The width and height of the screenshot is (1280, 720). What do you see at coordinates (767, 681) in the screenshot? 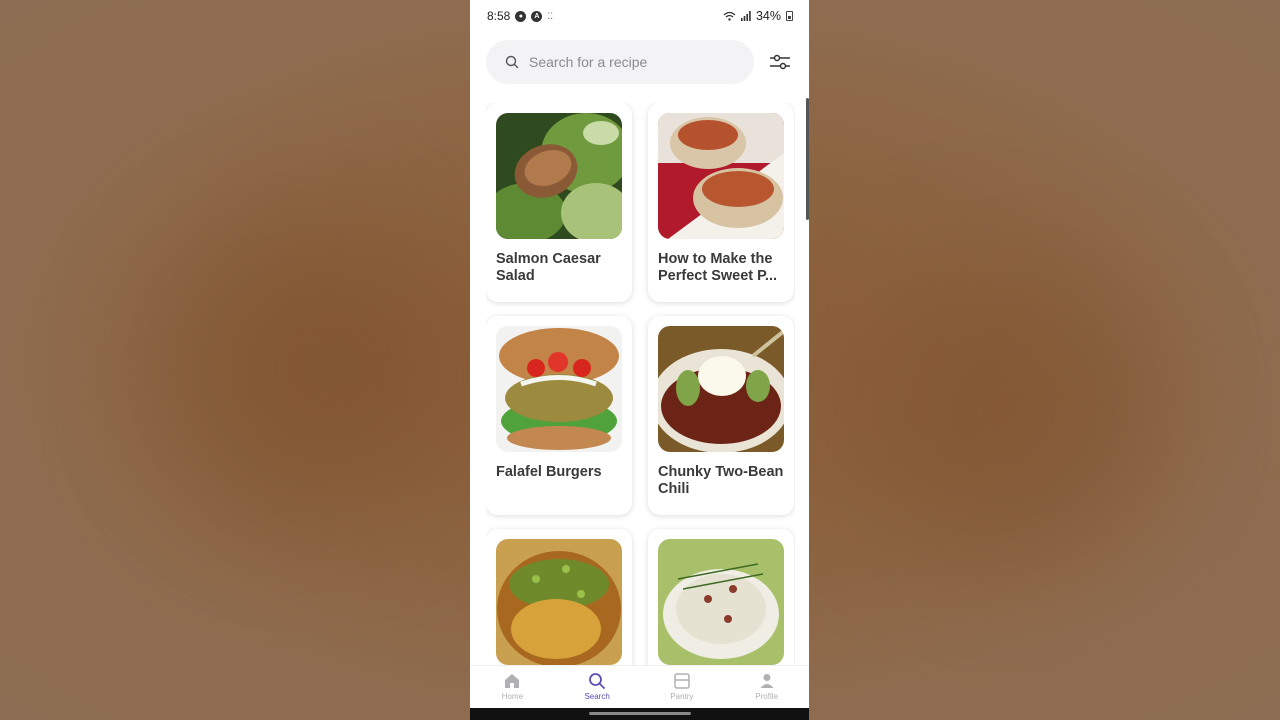
I see `profile-icon` at bounding box center [767, 681].